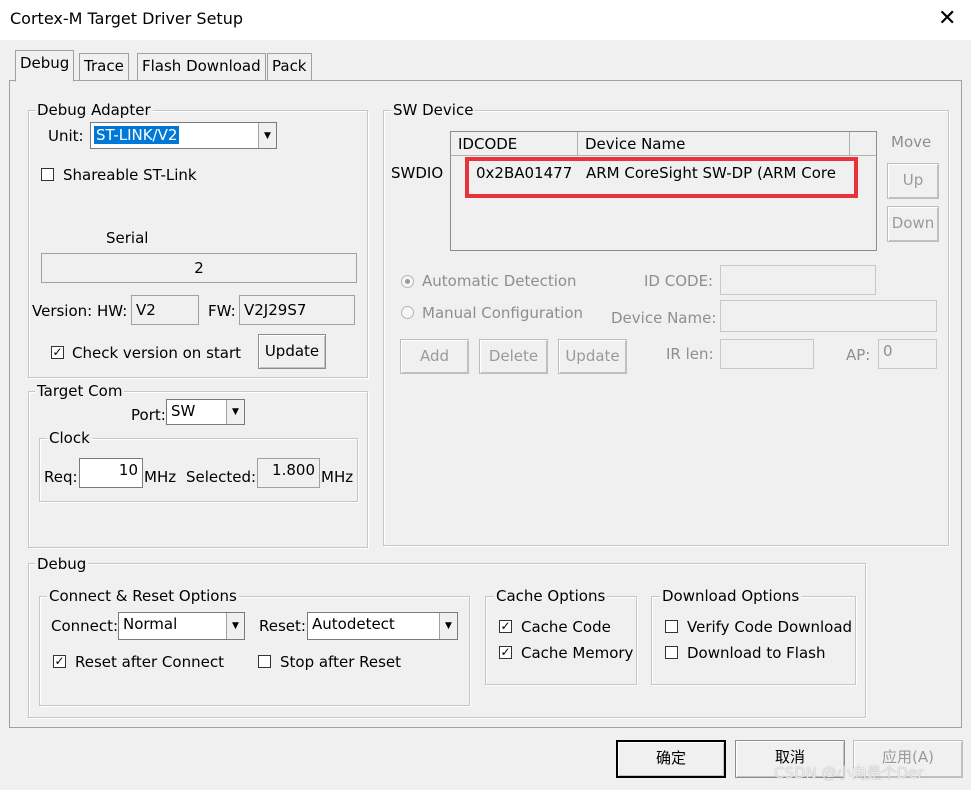  I want to click on tab-trace-label: Trace, so click(104, 66).